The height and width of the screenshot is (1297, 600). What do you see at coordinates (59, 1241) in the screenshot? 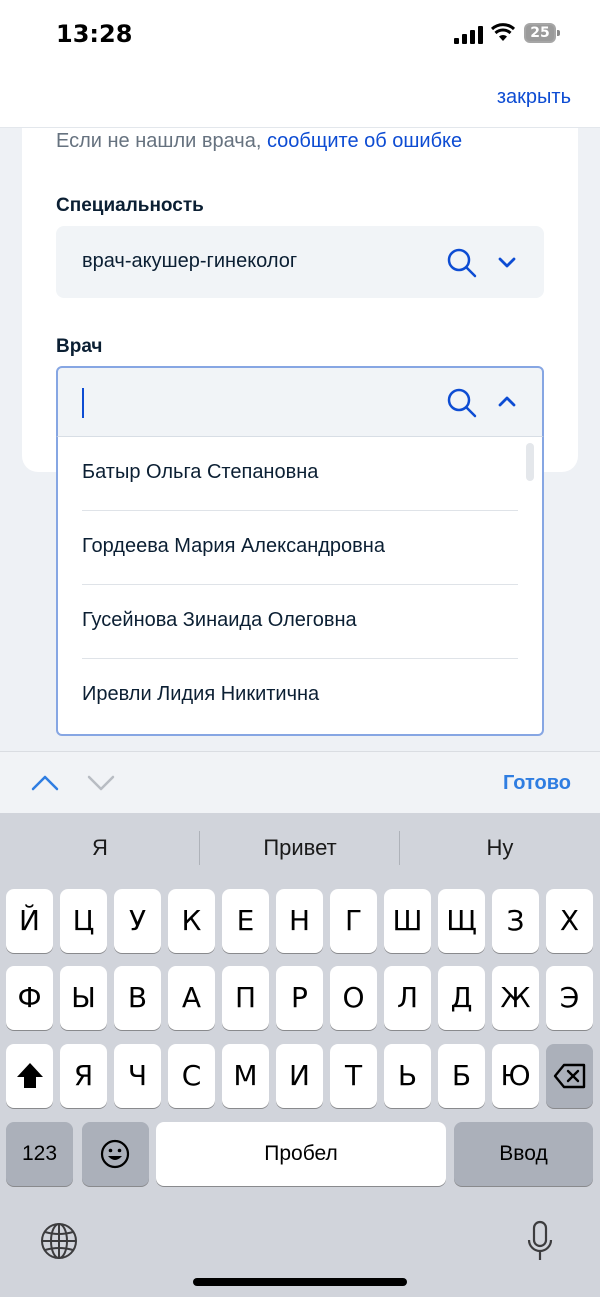
I see `globe-icon` at bounding box center [59, 1241].